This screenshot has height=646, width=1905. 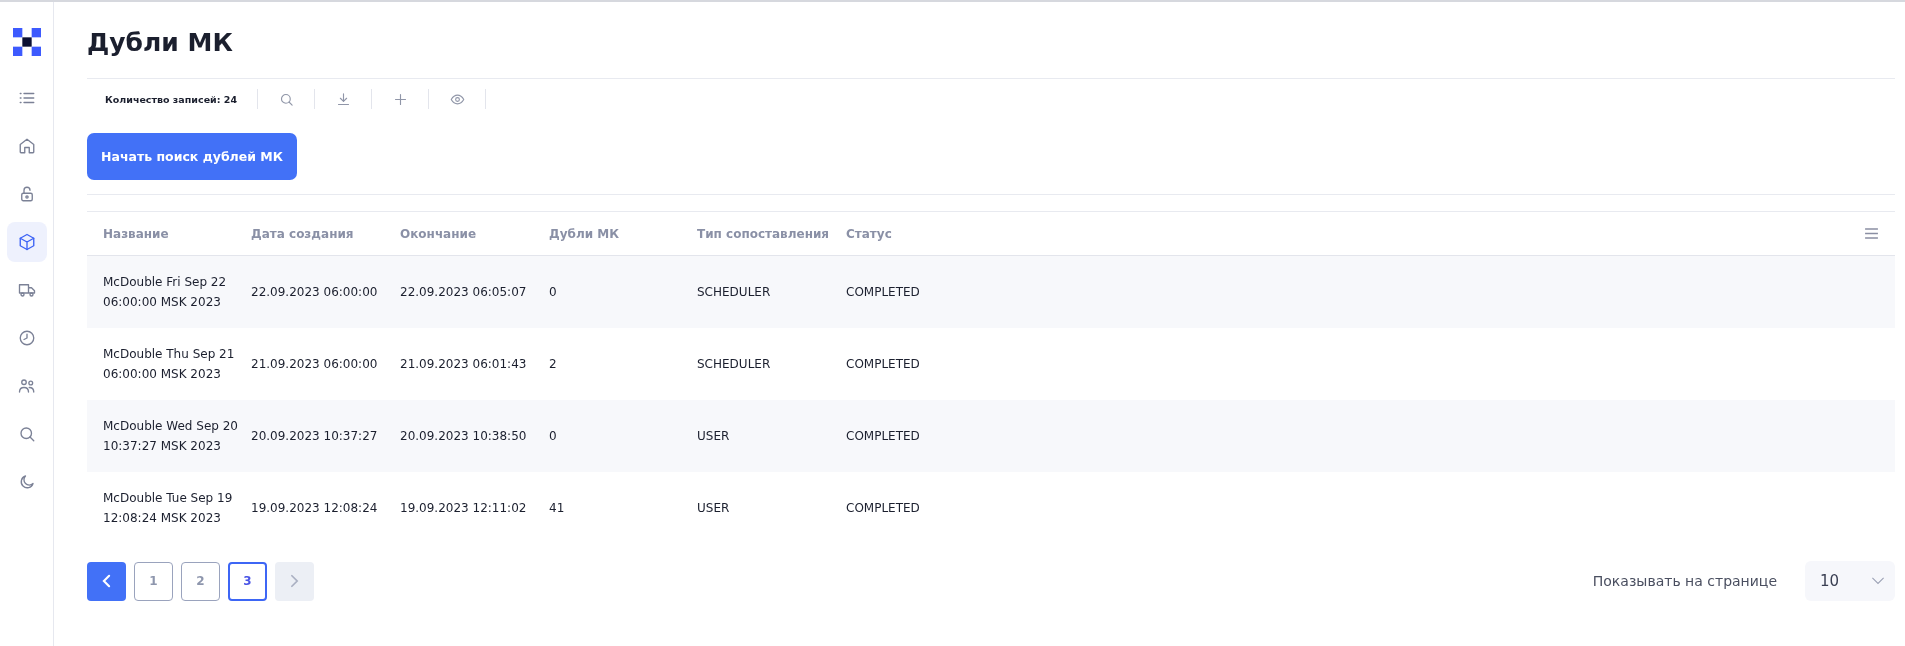 I want to click on page-button: 2, so click(x=200, y=581).